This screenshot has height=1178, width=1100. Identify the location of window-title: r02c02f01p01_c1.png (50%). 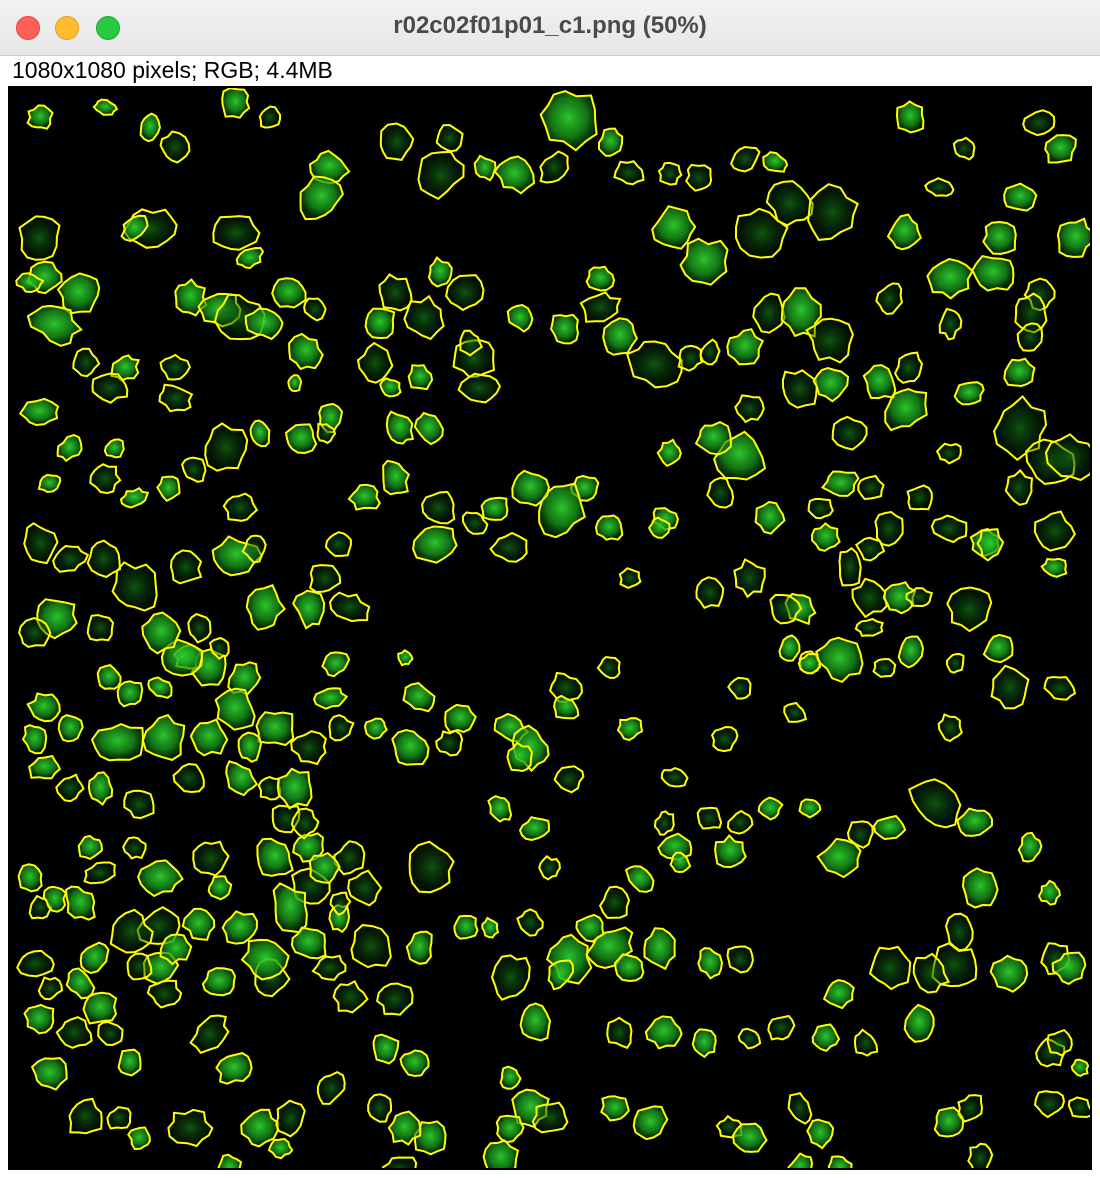
(550, 25).